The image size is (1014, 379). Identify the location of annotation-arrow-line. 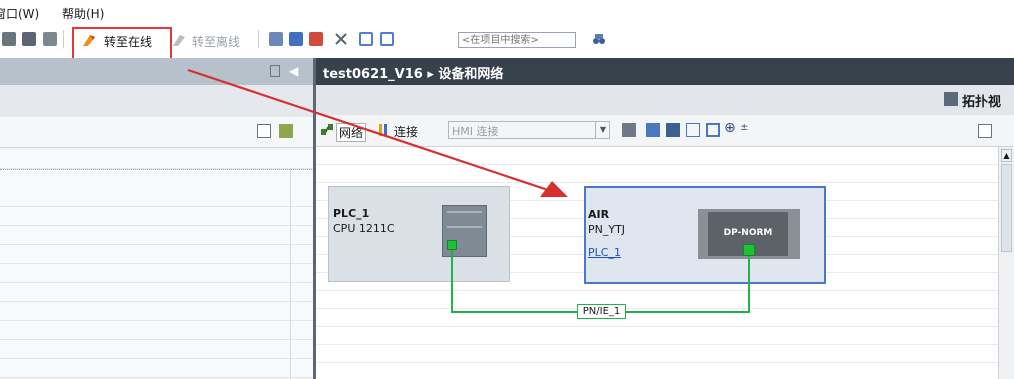
(368, 130).